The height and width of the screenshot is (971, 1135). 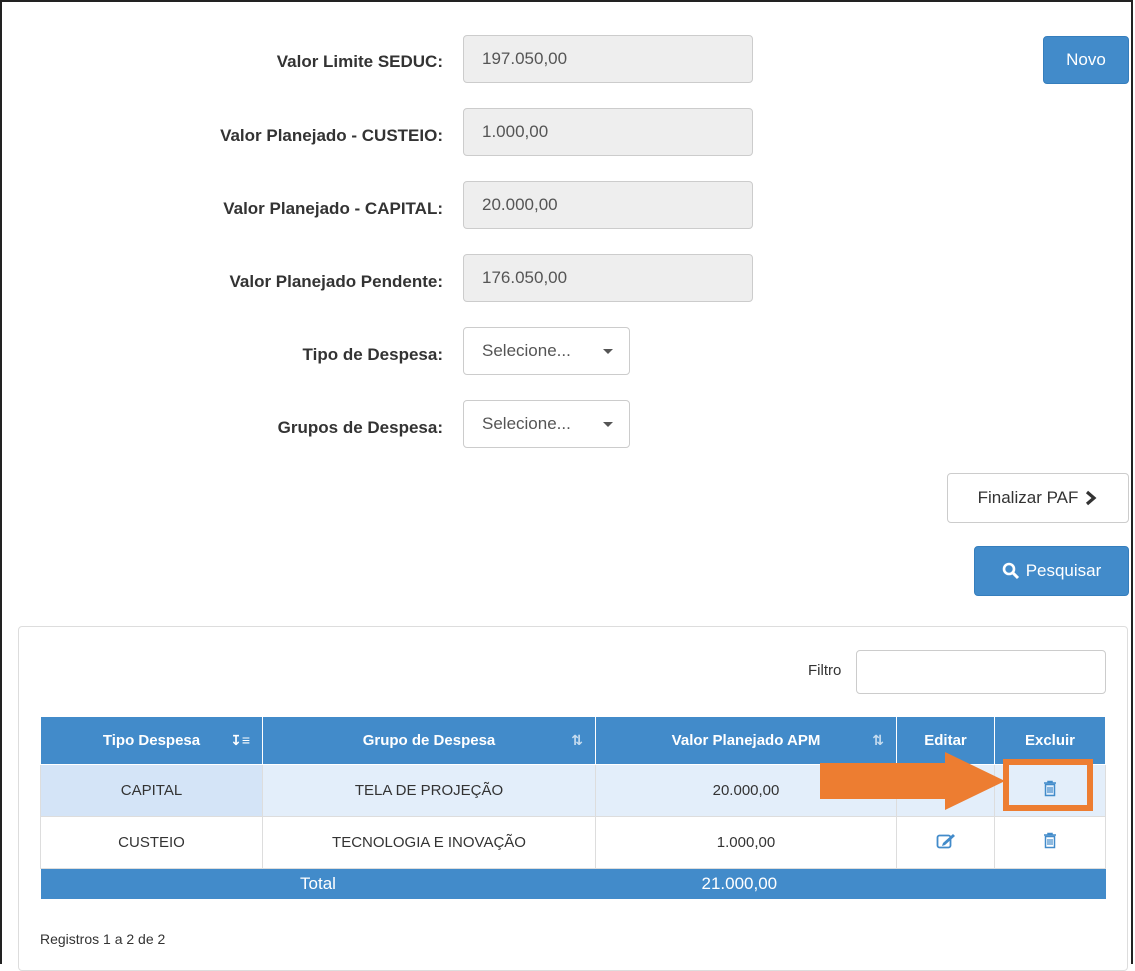 What do you see at coordinates (318, 883) in the screenshot?
I see `total-label: Total` at bounding box center [318, 883].